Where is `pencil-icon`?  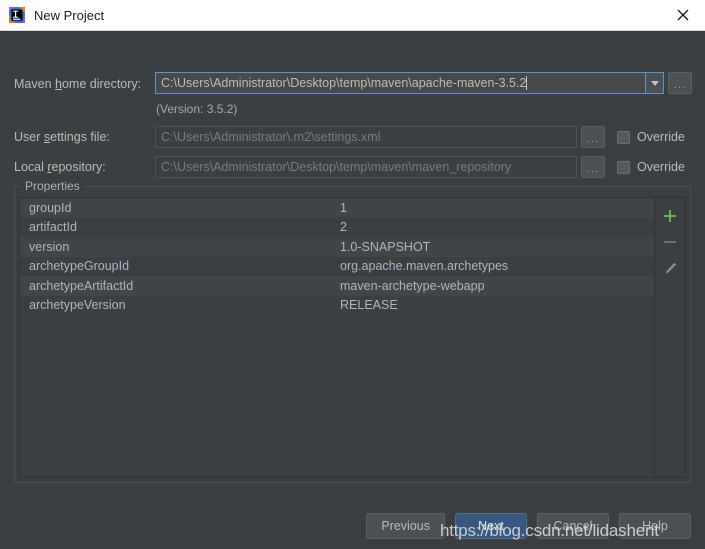
pencil-icon is located at coordinates (670, 268).